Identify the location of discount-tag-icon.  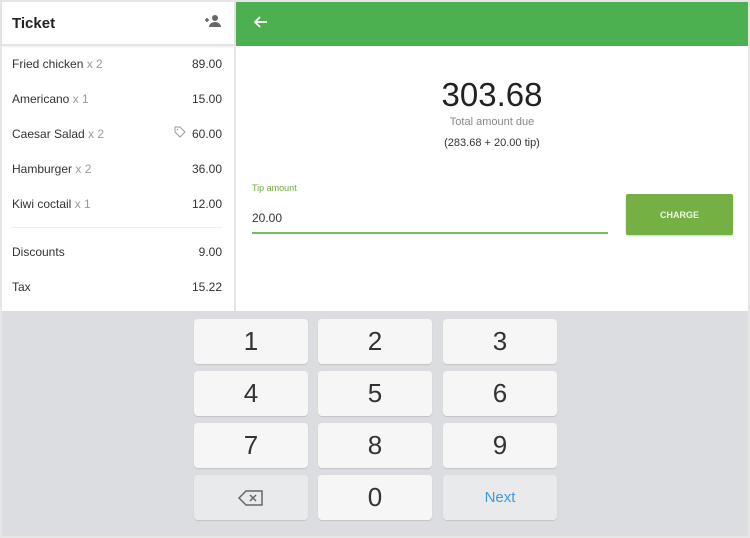
(180, 133).